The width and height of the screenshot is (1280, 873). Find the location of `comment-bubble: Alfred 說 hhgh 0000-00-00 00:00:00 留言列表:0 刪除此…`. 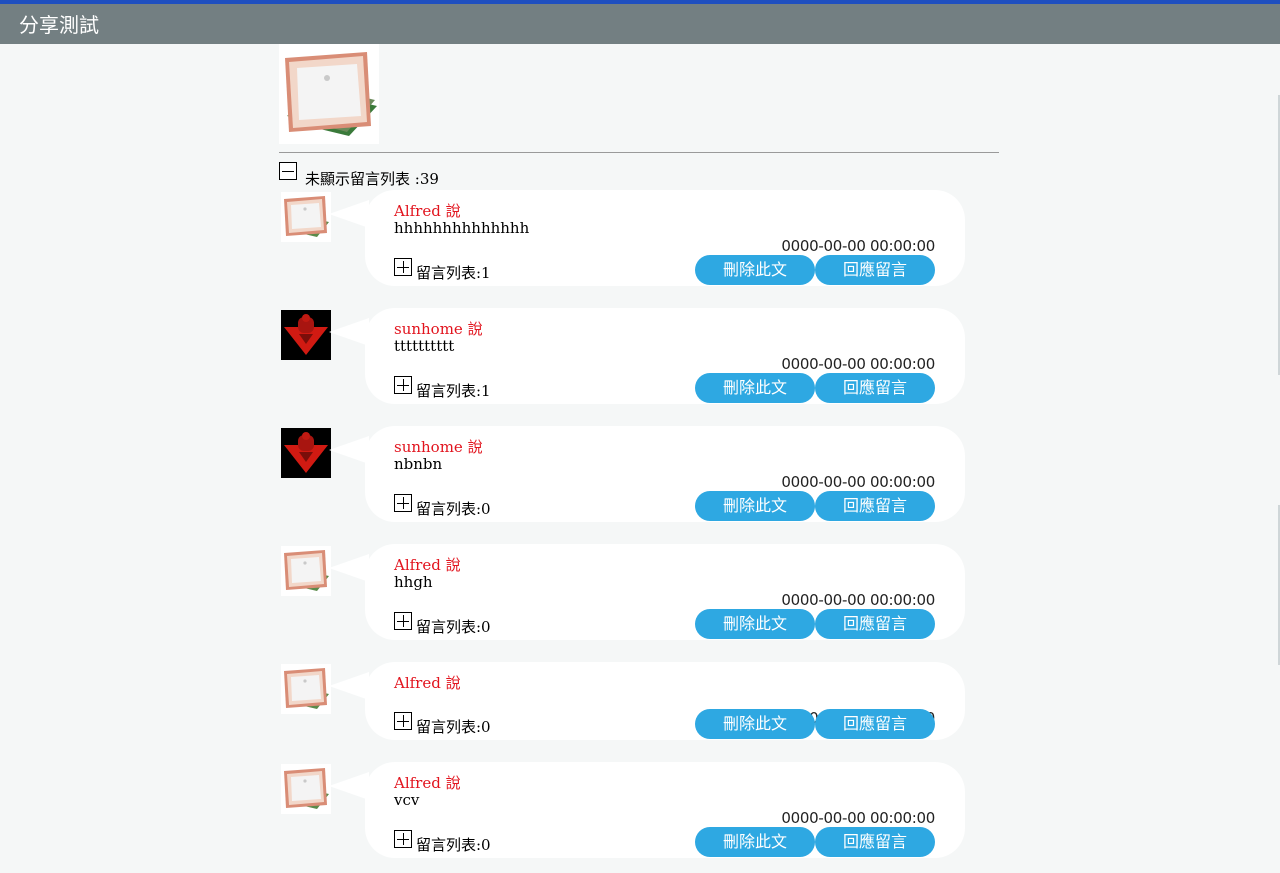

comment-bubble: Alfred 說 hhgh 0000-00-00 00:00:00 留言列表:0 刪除此… is located at coordinates (647, 592).